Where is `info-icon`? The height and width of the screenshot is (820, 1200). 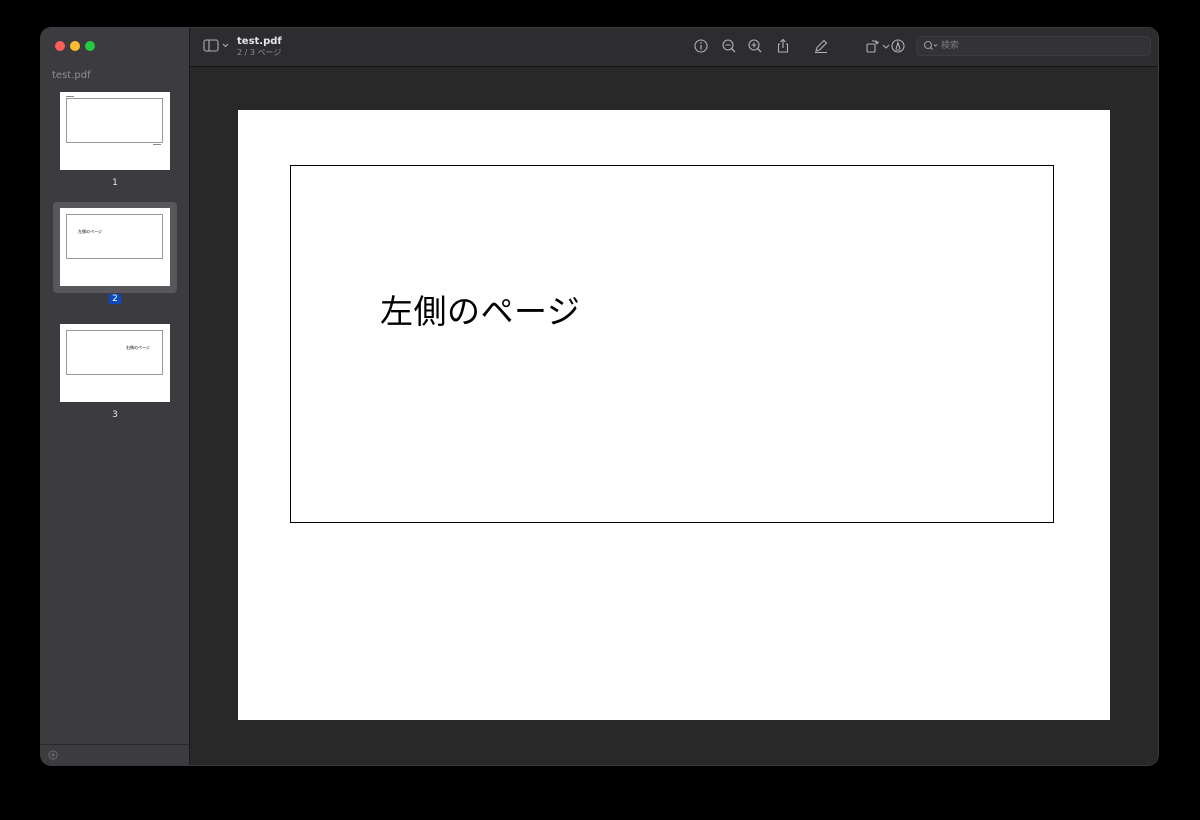
info-icon is located at coordinates (701, 46).